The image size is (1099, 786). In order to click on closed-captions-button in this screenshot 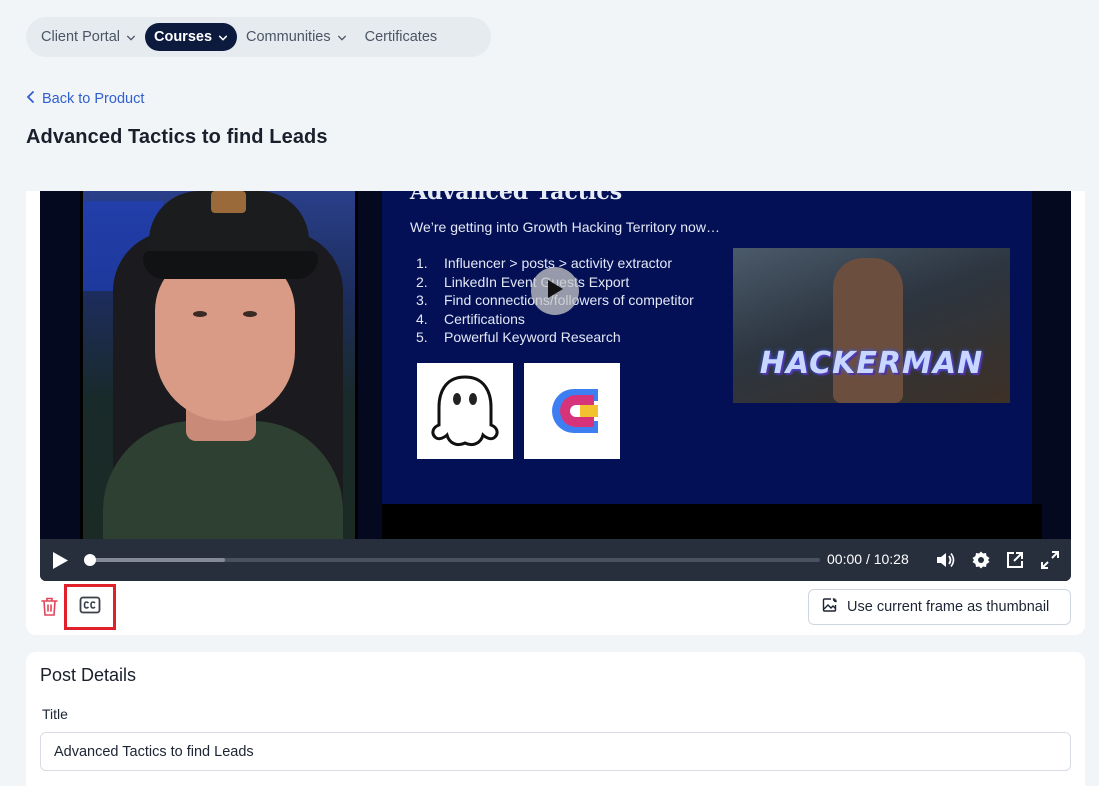, I will do `click(90, 607)`.